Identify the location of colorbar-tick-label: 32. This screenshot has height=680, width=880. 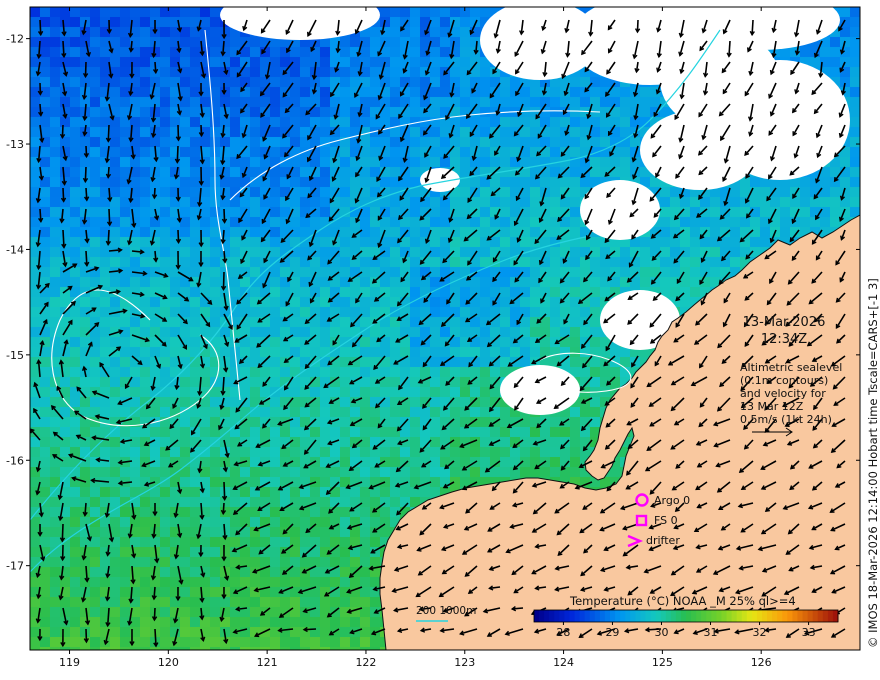
(760, 632).